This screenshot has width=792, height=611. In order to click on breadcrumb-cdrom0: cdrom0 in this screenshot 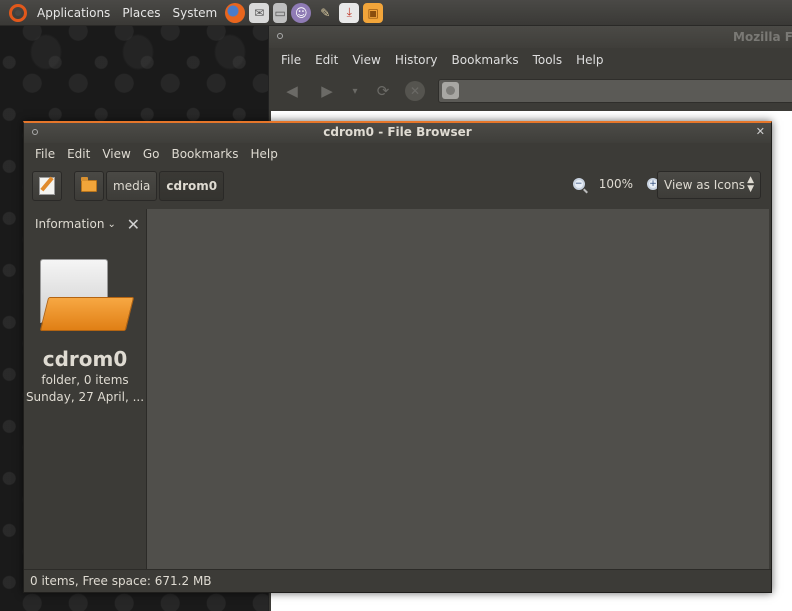, I will do `click(192, 186)`.